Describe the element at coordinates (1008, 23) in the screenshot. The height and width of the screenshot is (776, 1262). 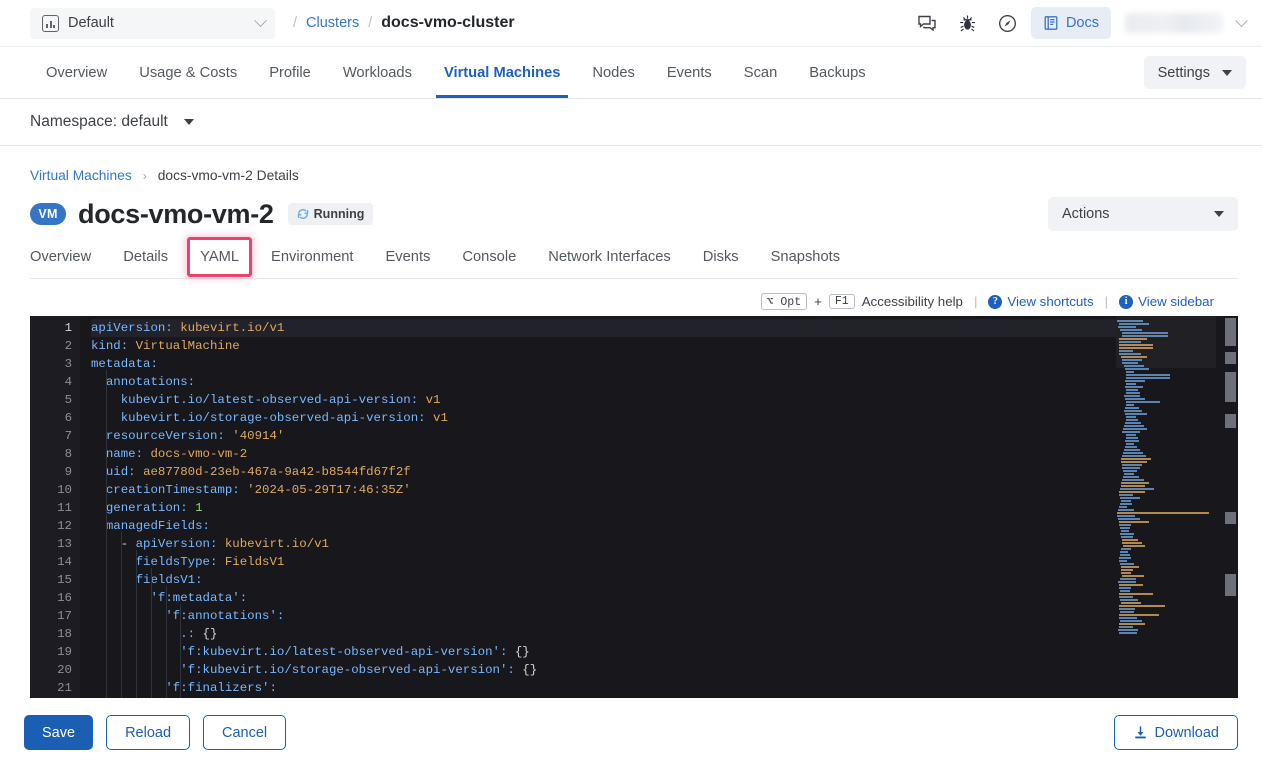
I see `compass-icon` at that location.